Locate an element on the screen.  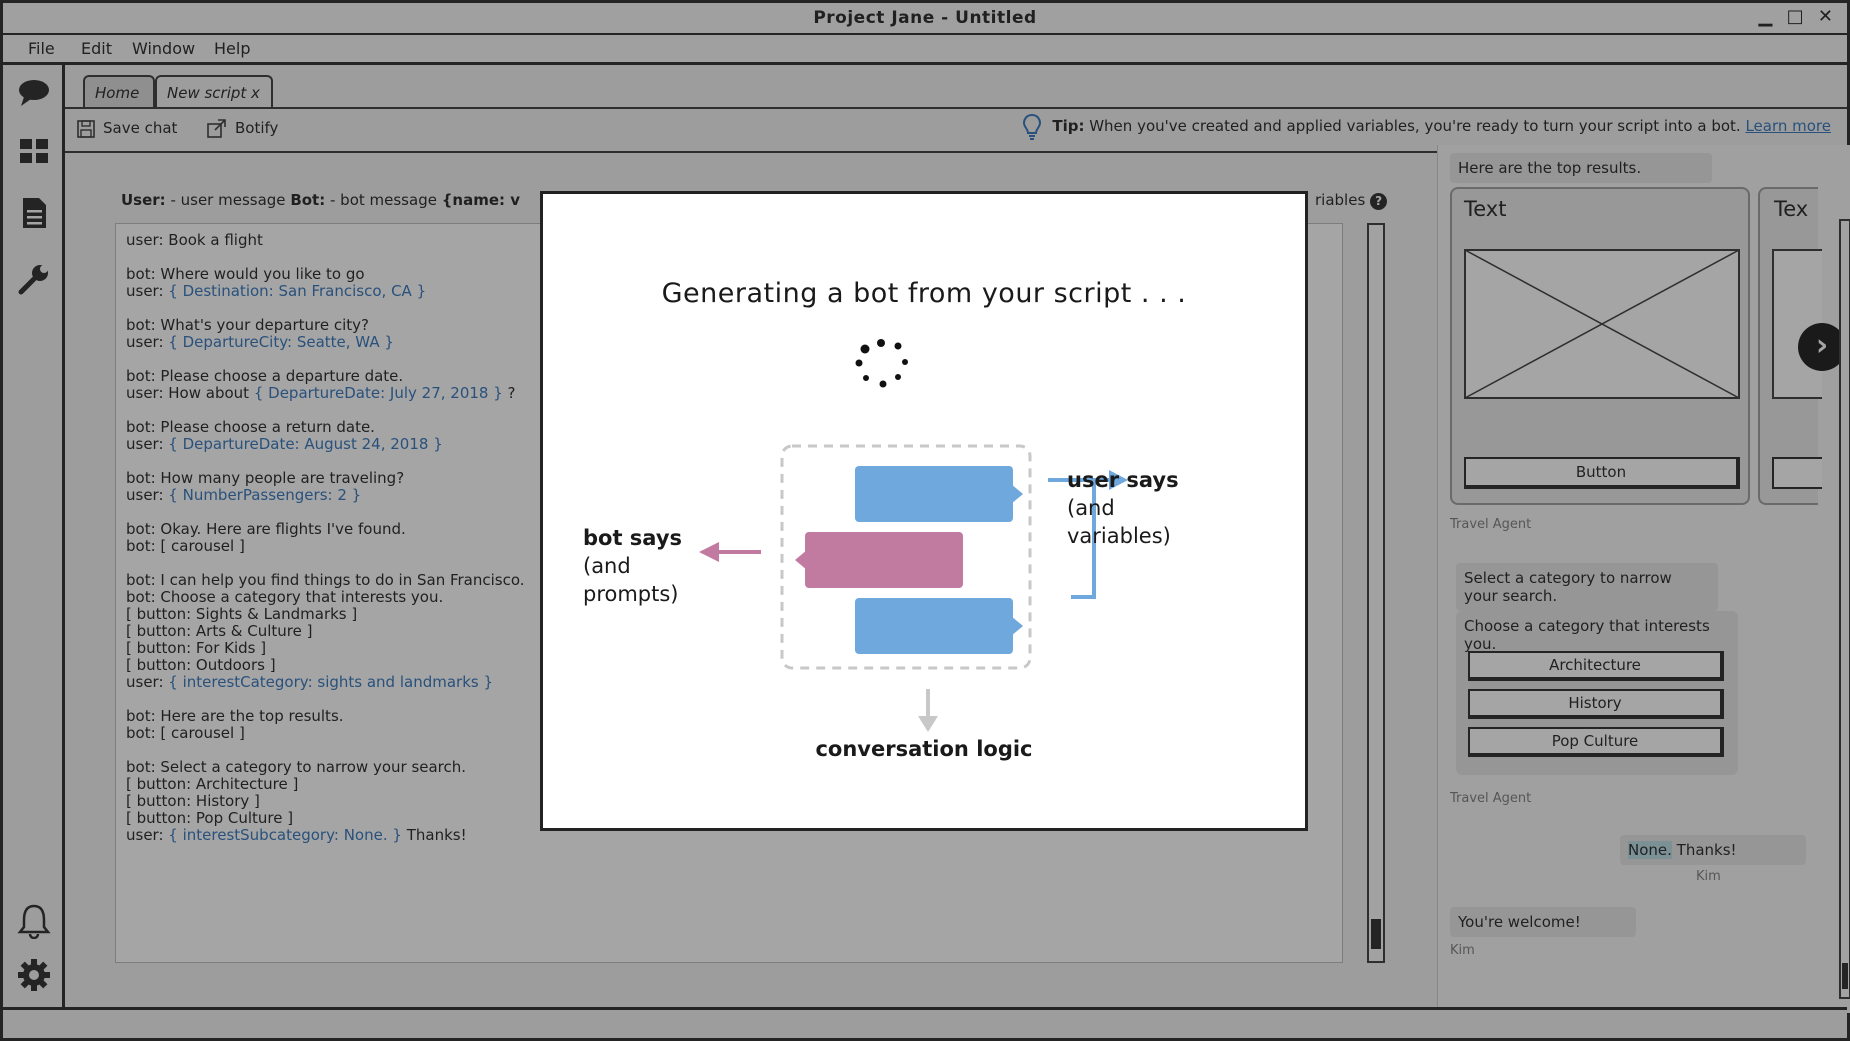
user-says-sub-1: (and is located at coordinates (1091, 508).